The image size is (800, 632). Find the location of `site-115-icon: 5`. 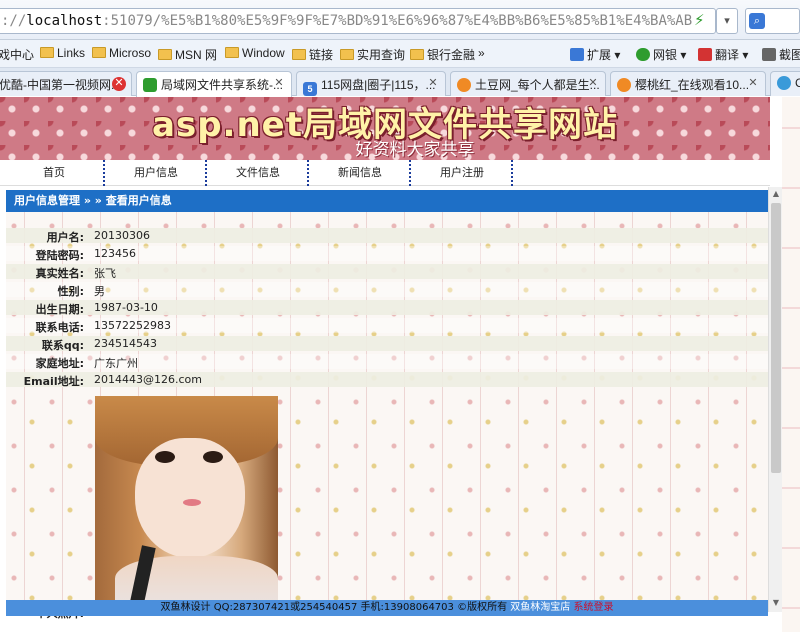

site-115-icon: 5 is located at coordinates (310, 89).